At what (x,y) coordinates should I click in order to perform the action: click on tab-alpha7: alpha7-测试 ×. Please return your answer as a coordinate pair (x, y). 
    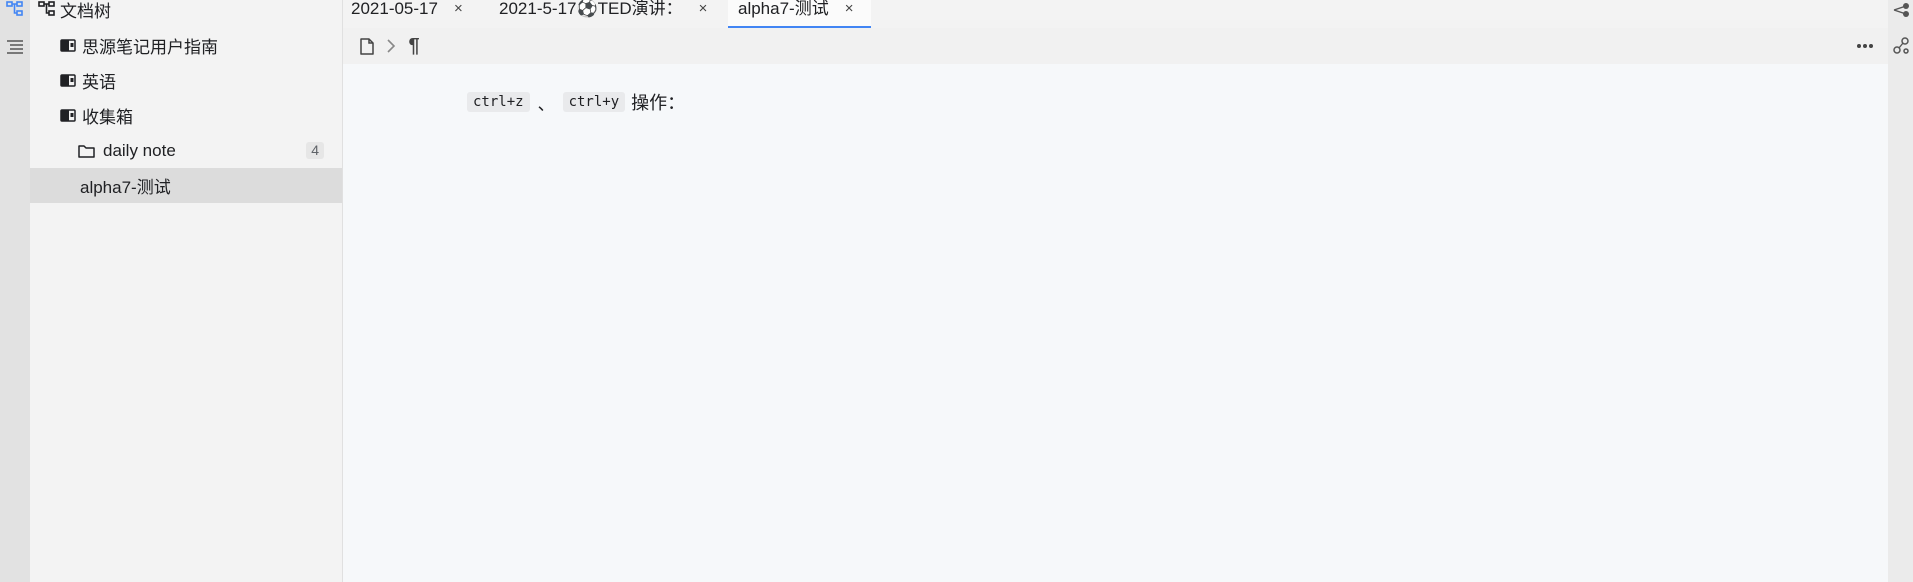
    Looking at the image, I should click on (800, 14).